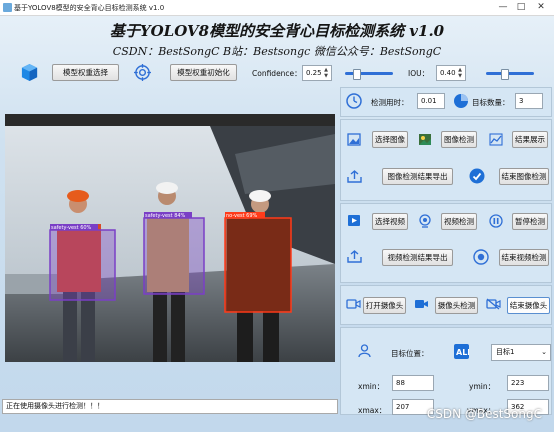 The image size is (554, 432). What do you see at coordinates (203, 72) in the screenshot?
I see `model-init-button: 模型权重初始化` at bounding box center [203, 72].